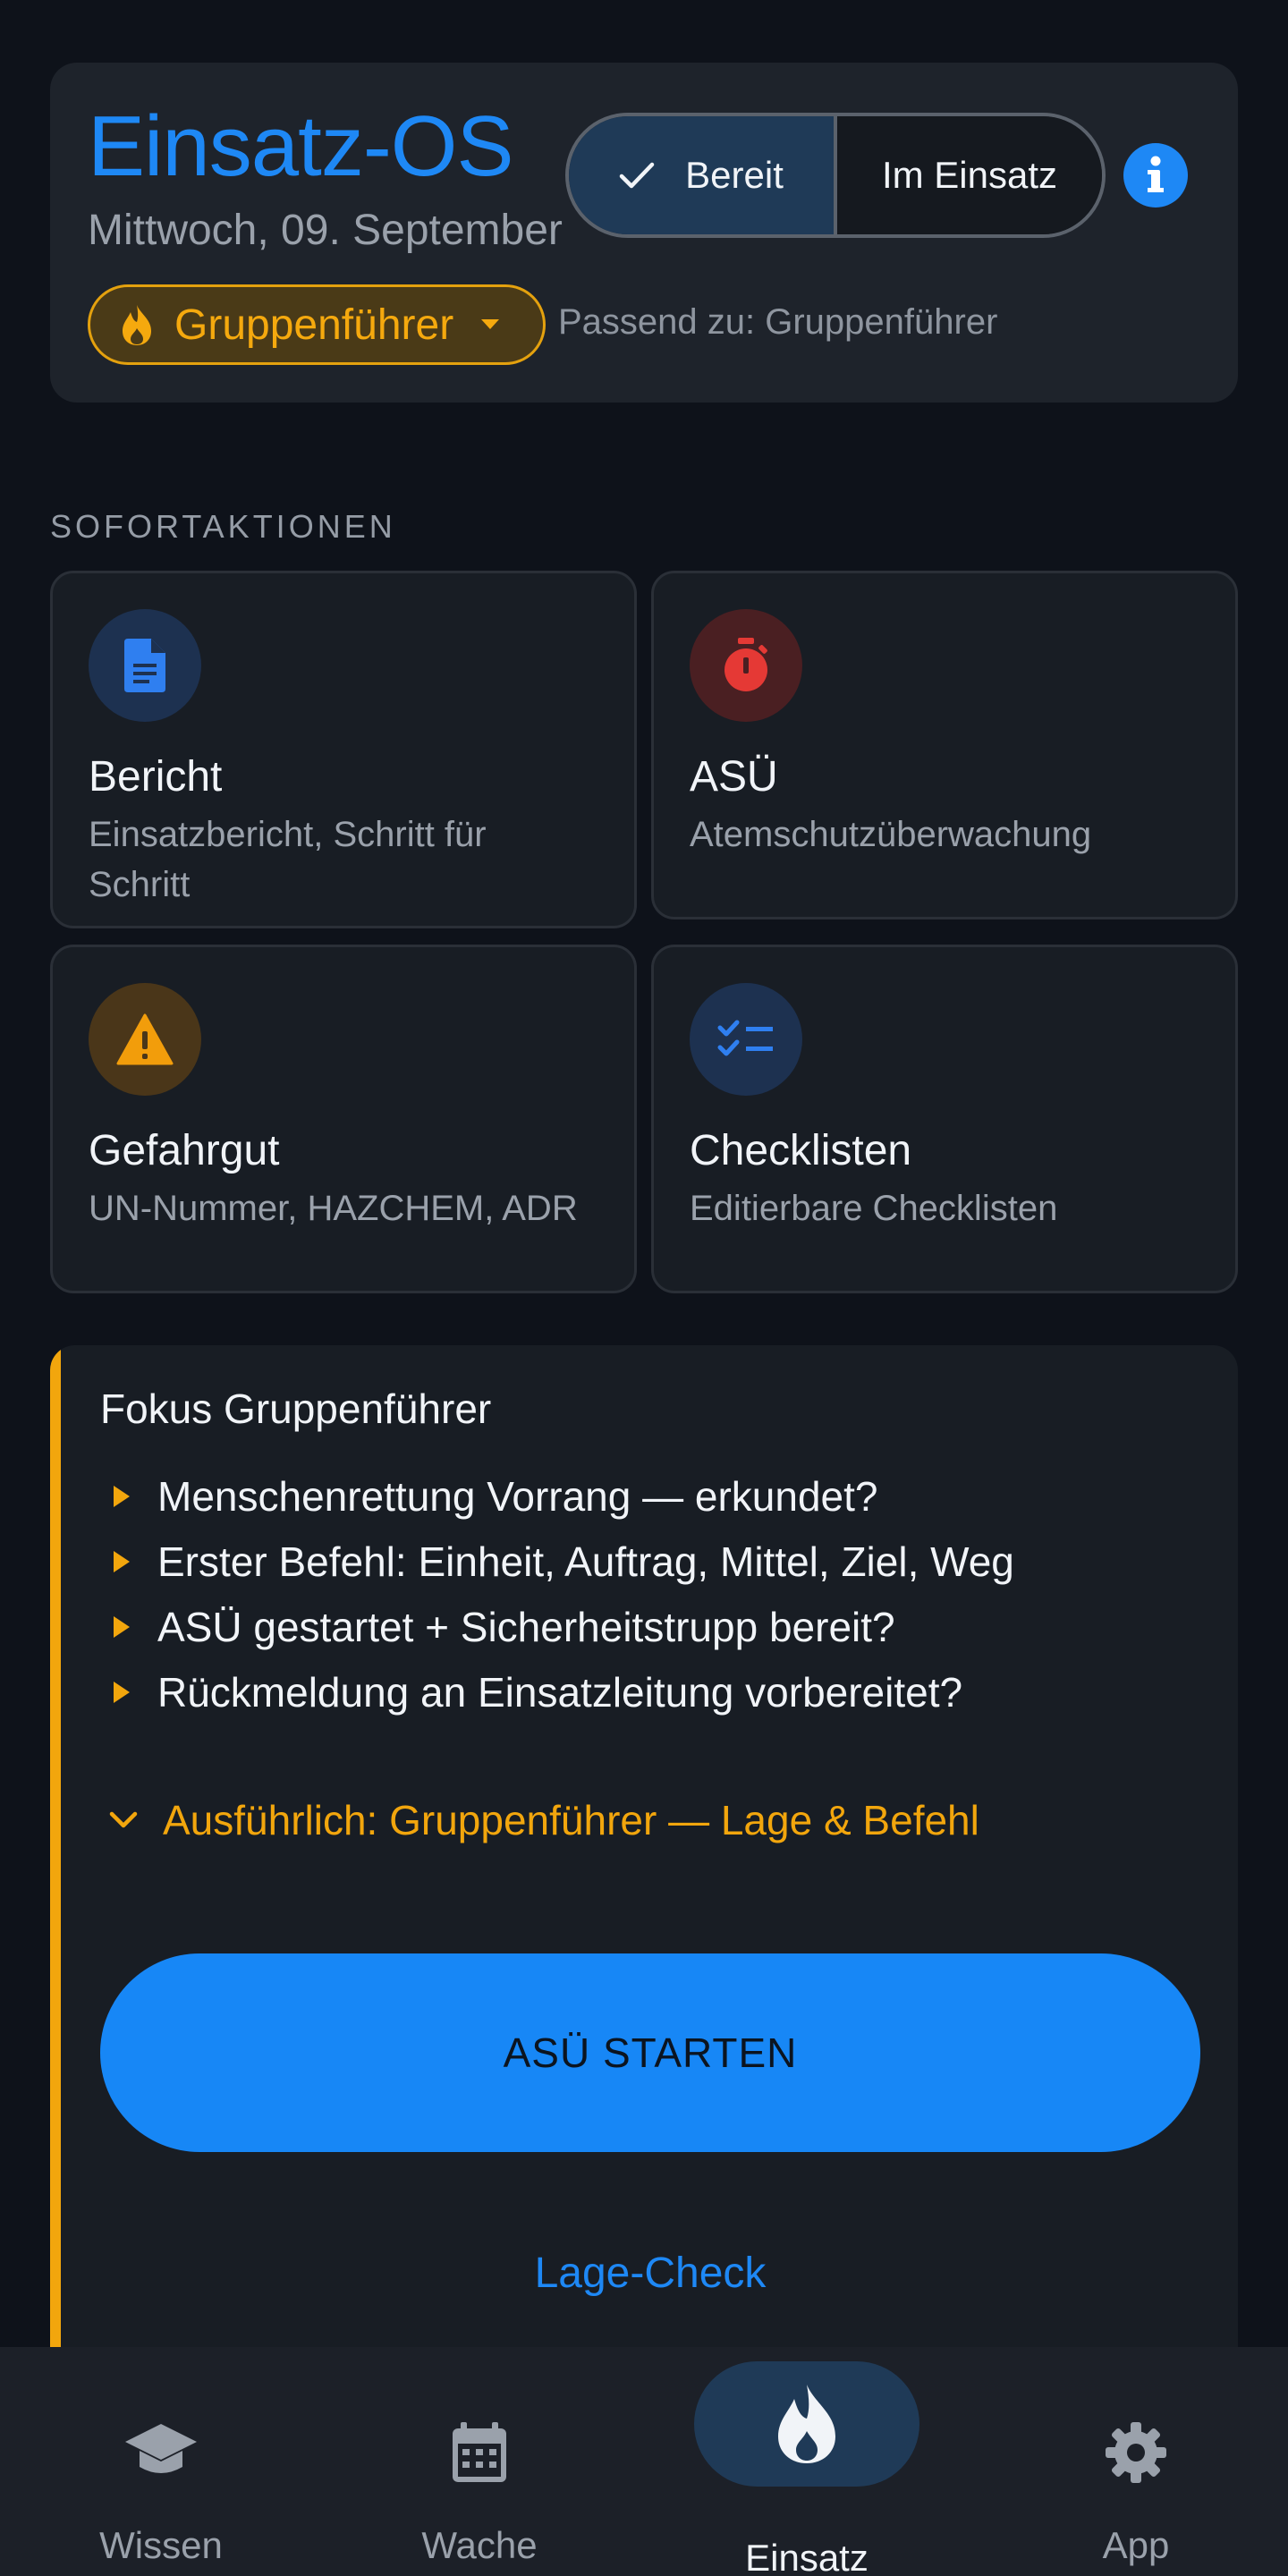 Image resolution: width=1288 pixels, height=2576 pixels. I want to click on nav-label: Wissen, so click(161, 2545).